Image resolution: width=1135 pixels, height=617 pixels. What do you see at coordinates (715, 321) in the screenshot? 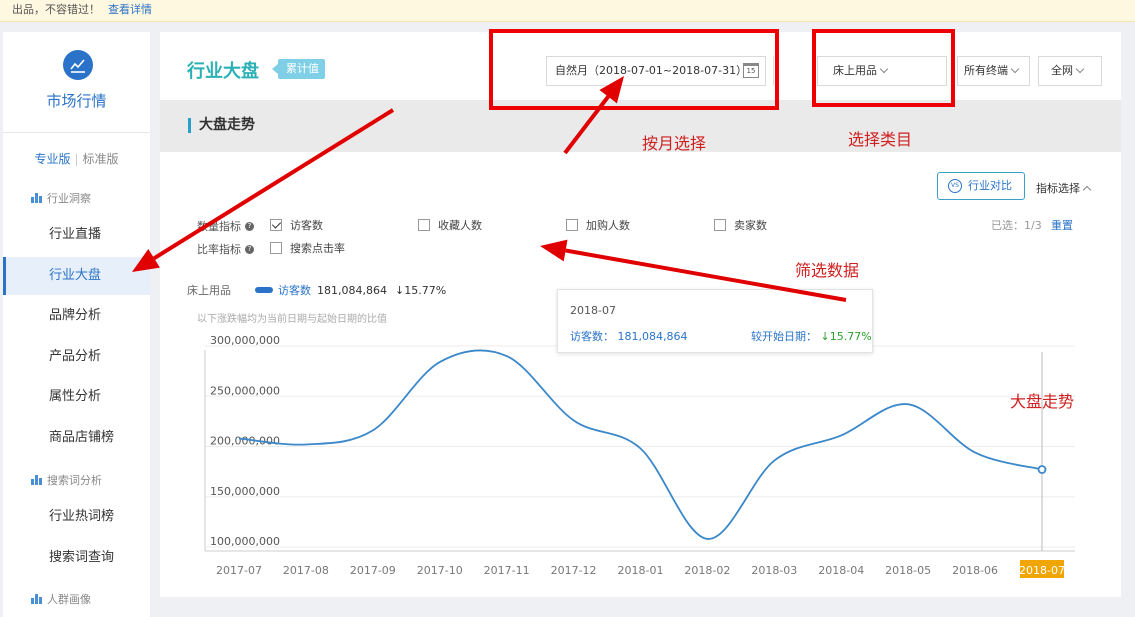
I see `chart-tooltip: 2018-07 访客数： 181,084,864 较开始日期： ↓15.77%` at bounding box center [715, 321].